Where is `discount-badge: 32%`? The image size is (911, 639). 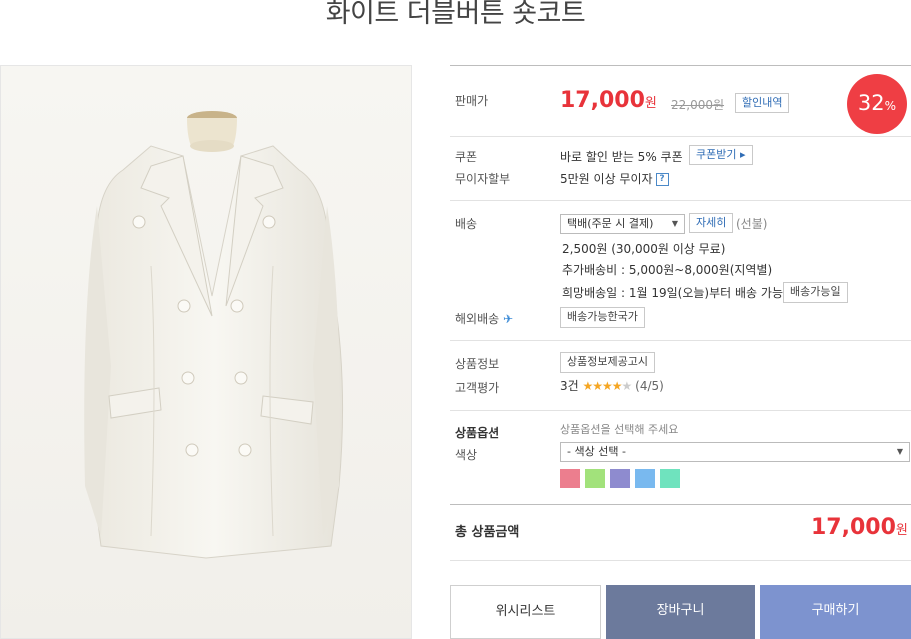
discount-badge: 32% is located at coordinates (877, 104).